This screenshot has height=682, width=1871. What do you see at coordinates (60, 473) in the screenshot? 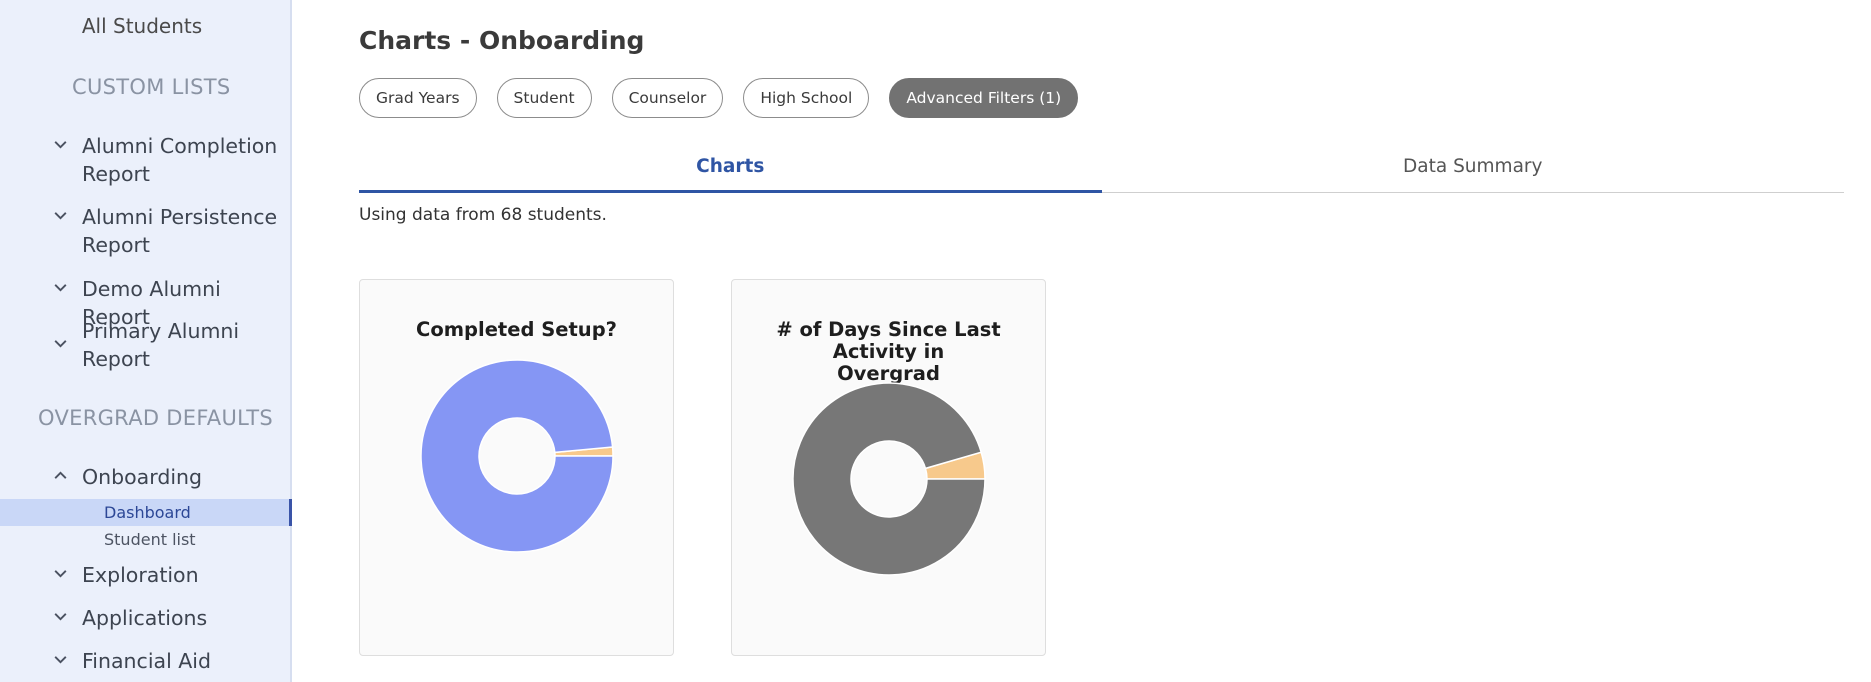
I see `chevron-up-icon` at bounding box center [60, 473].